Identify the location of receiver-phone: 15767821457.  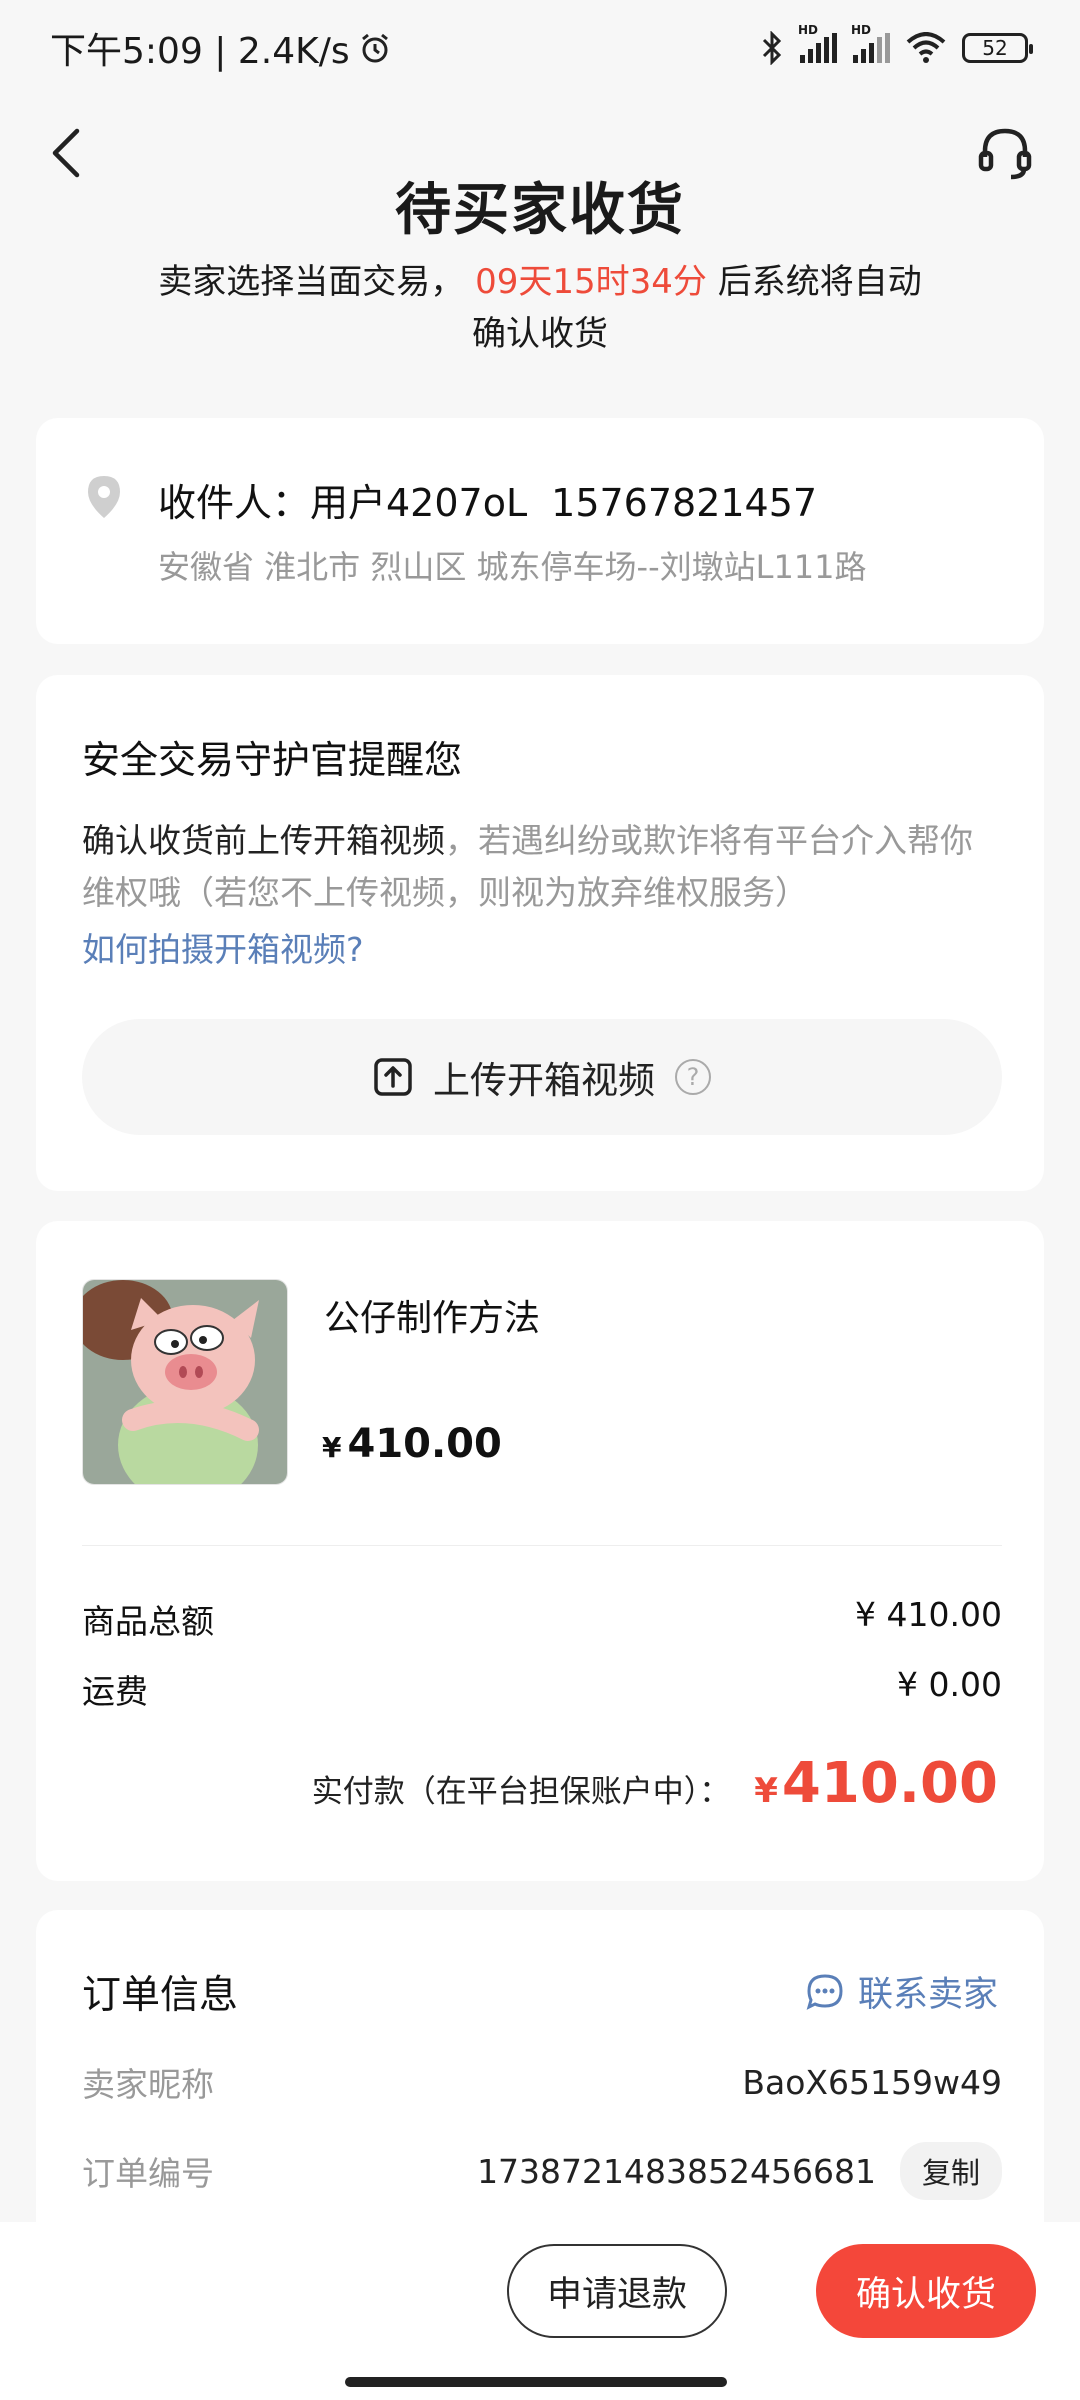
(684, 503).